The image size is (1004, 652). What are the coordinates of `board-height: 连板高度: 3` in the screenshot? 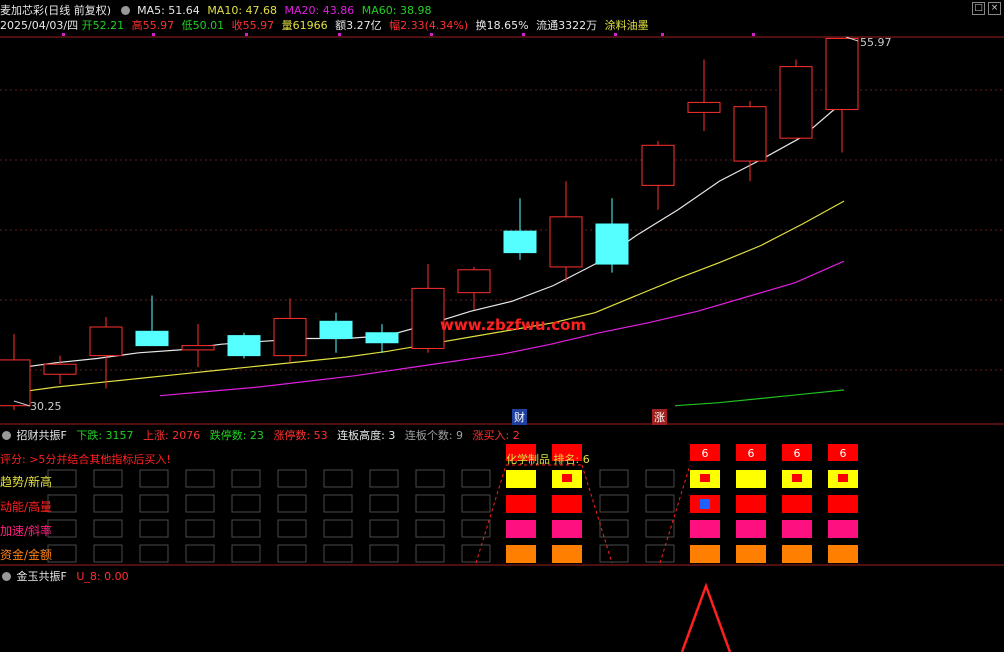 It's located at (366, 435).